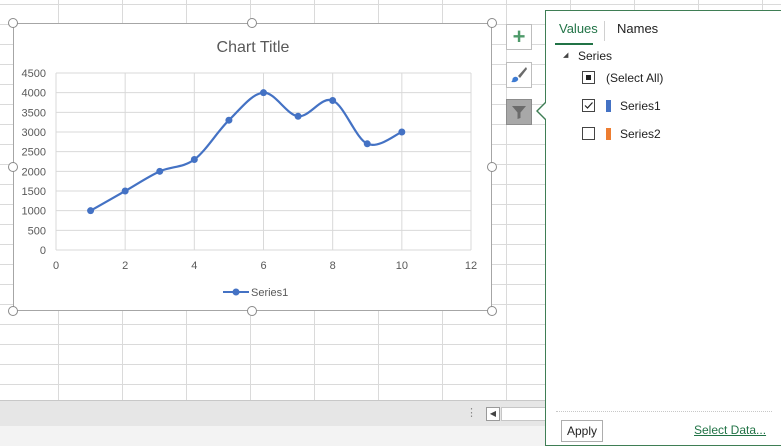 The image size is (781, 446). What do you see at coordinates (492, 23) in the screenshot?
I see `resize-handle-top-right` at bounding box center [492, 23].